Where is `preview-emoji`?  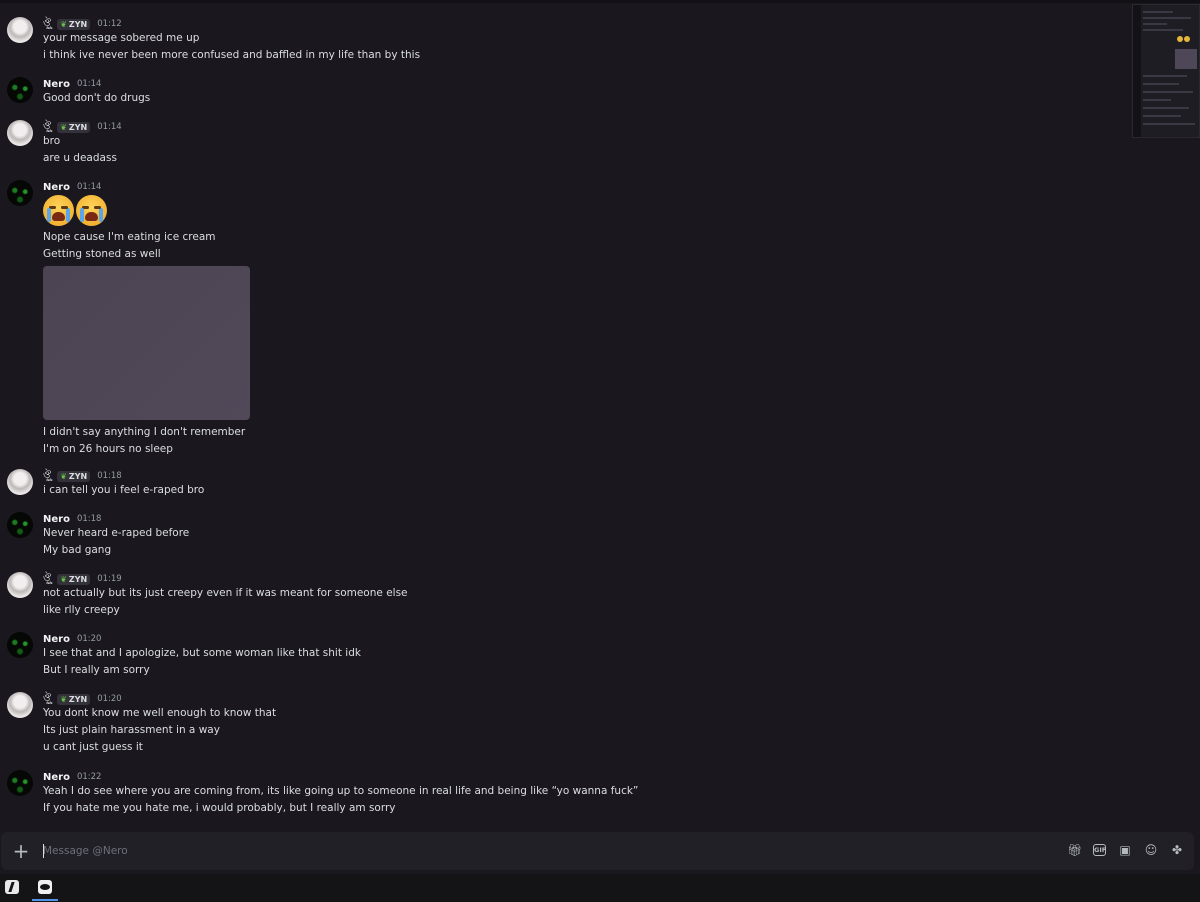
preview-emoji is located at coordinates (1187, 39).